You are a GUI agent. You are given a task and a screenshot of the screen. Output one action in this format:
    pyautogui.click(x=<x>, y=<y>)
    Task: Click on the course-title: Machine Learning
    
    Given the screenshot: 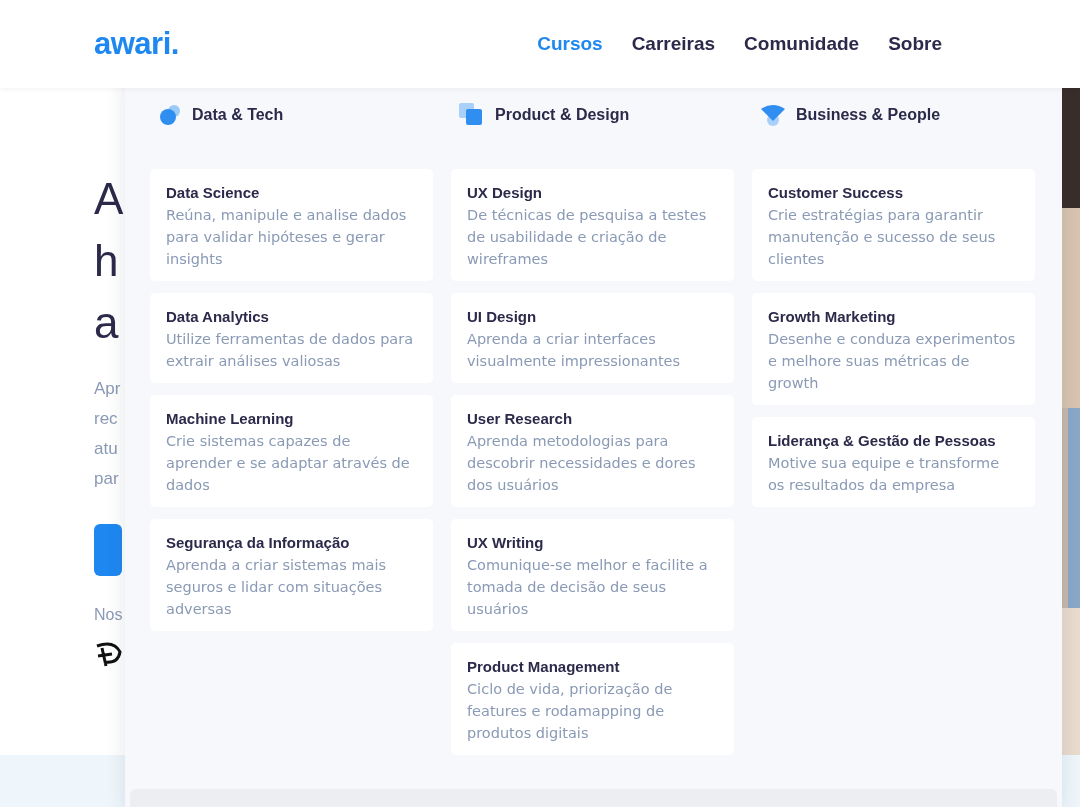 What is the action you would take?
    pyautogui.click(x=230, y=419)
    